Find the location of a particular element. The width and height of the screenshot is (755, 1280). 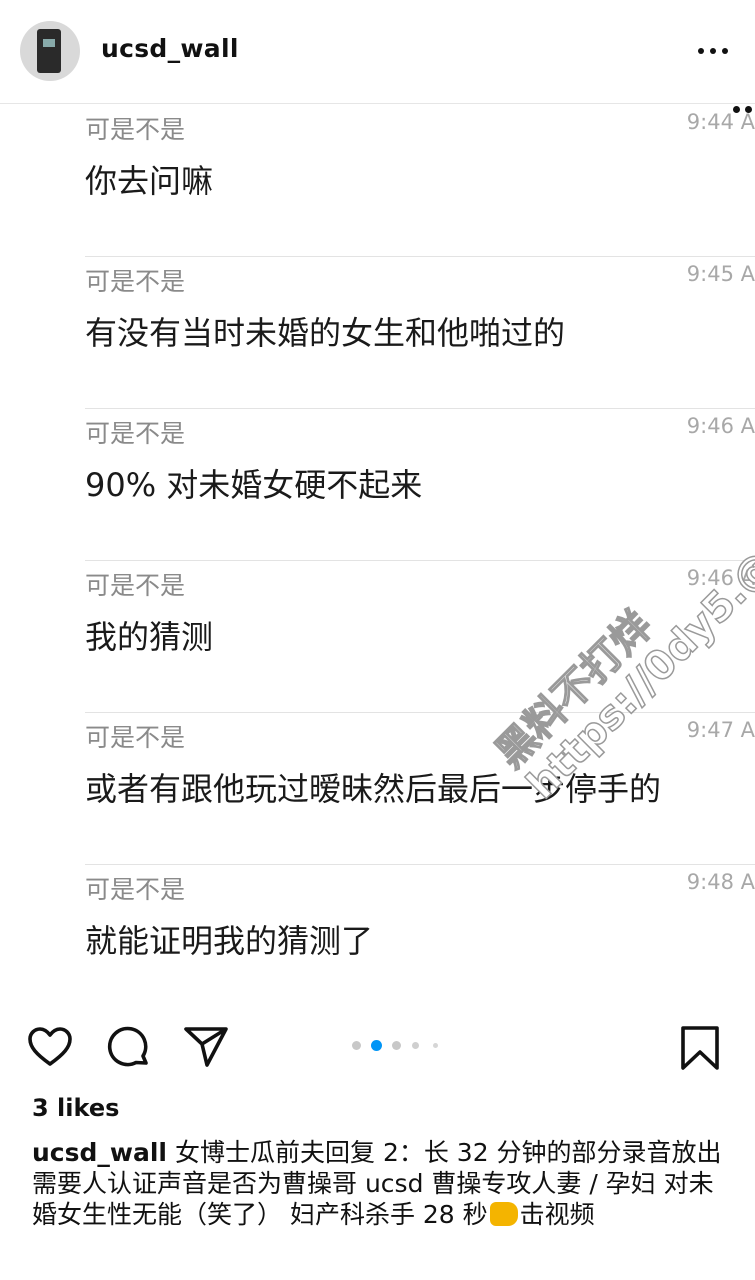

door-lock-icon is located at coordinates (49, 51).